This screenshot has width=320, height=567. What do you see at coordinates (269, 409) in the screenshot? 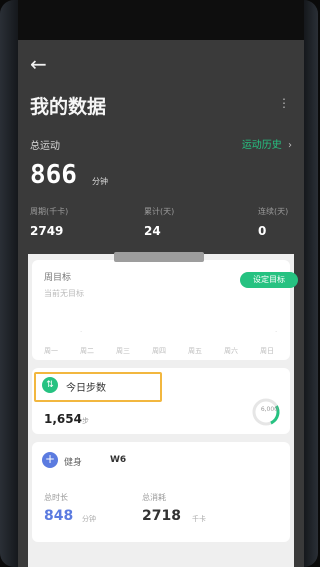
I see `gauge-label: 6,000` at bounding box center [269, 409].